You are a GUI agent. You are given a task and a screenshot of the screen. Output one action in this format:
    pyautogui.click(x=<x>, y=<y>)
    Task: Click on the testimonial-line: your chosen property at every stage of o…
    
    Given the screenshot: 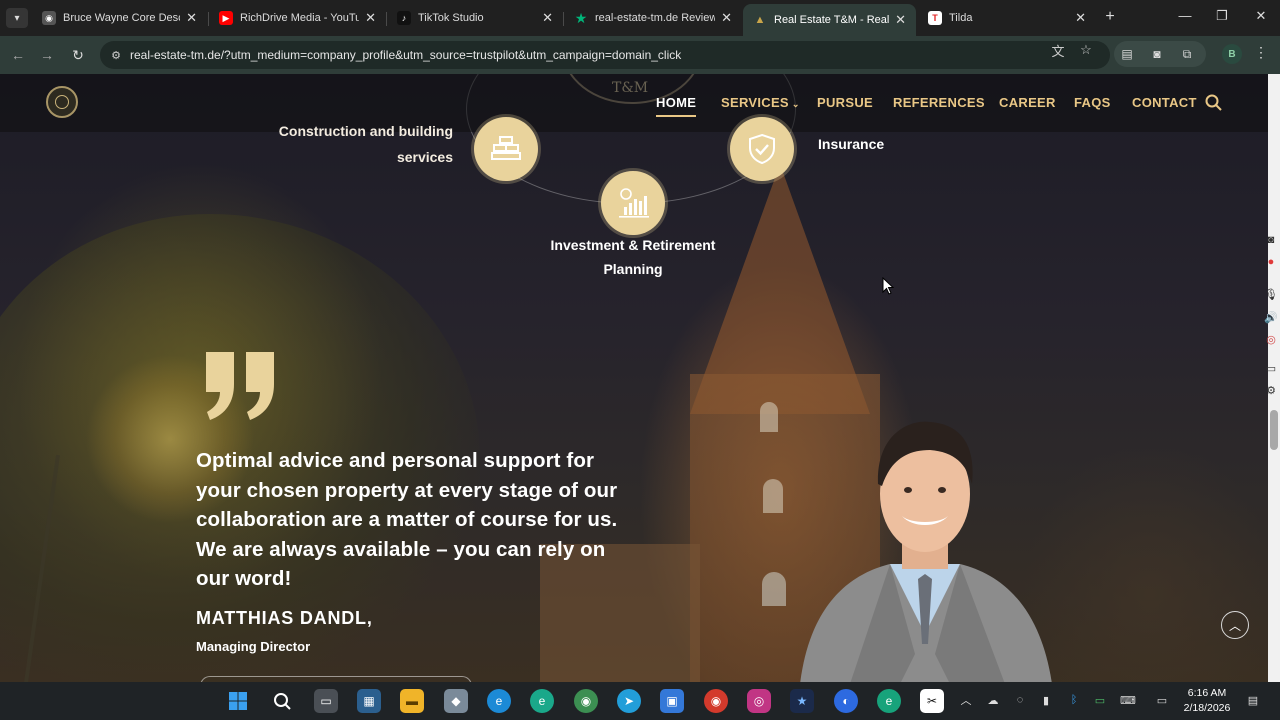 What is the action you would take?
    pyautogui.click(x=407, y=490)
    